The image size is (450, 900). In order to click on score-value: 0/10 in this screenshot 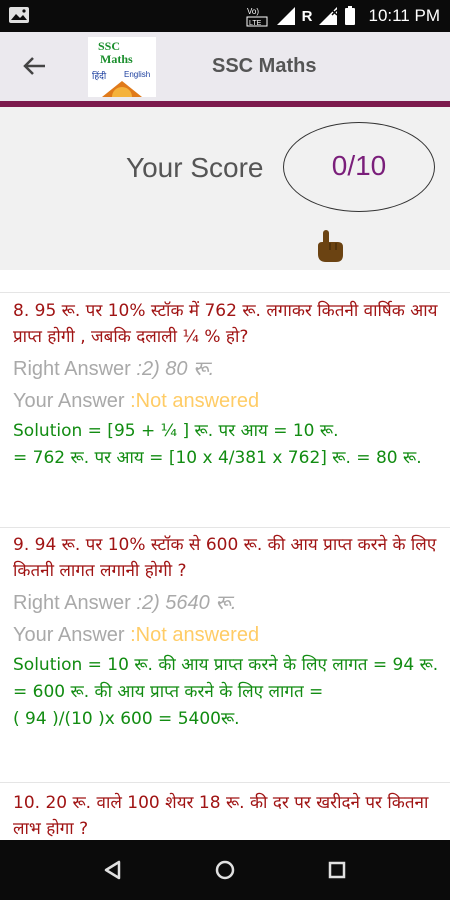, I will do `click(359, 165)`.